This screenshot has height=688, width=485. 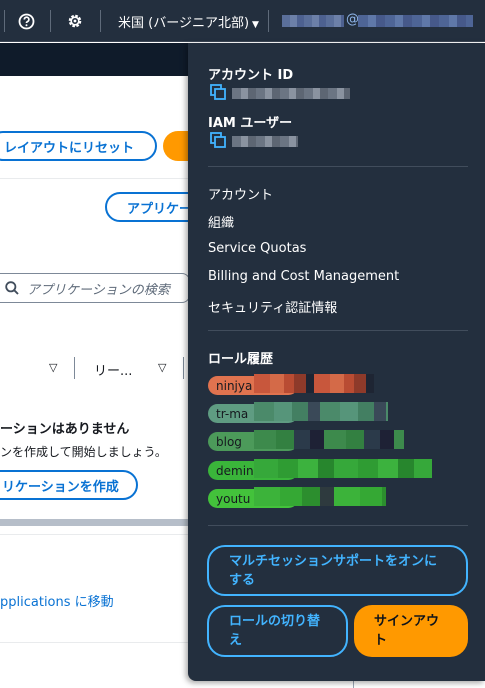 What do you see at coordinates (94, 522) in the screenshot?
I see `horizontal-scrollbar` at bounding box center [94, 522].